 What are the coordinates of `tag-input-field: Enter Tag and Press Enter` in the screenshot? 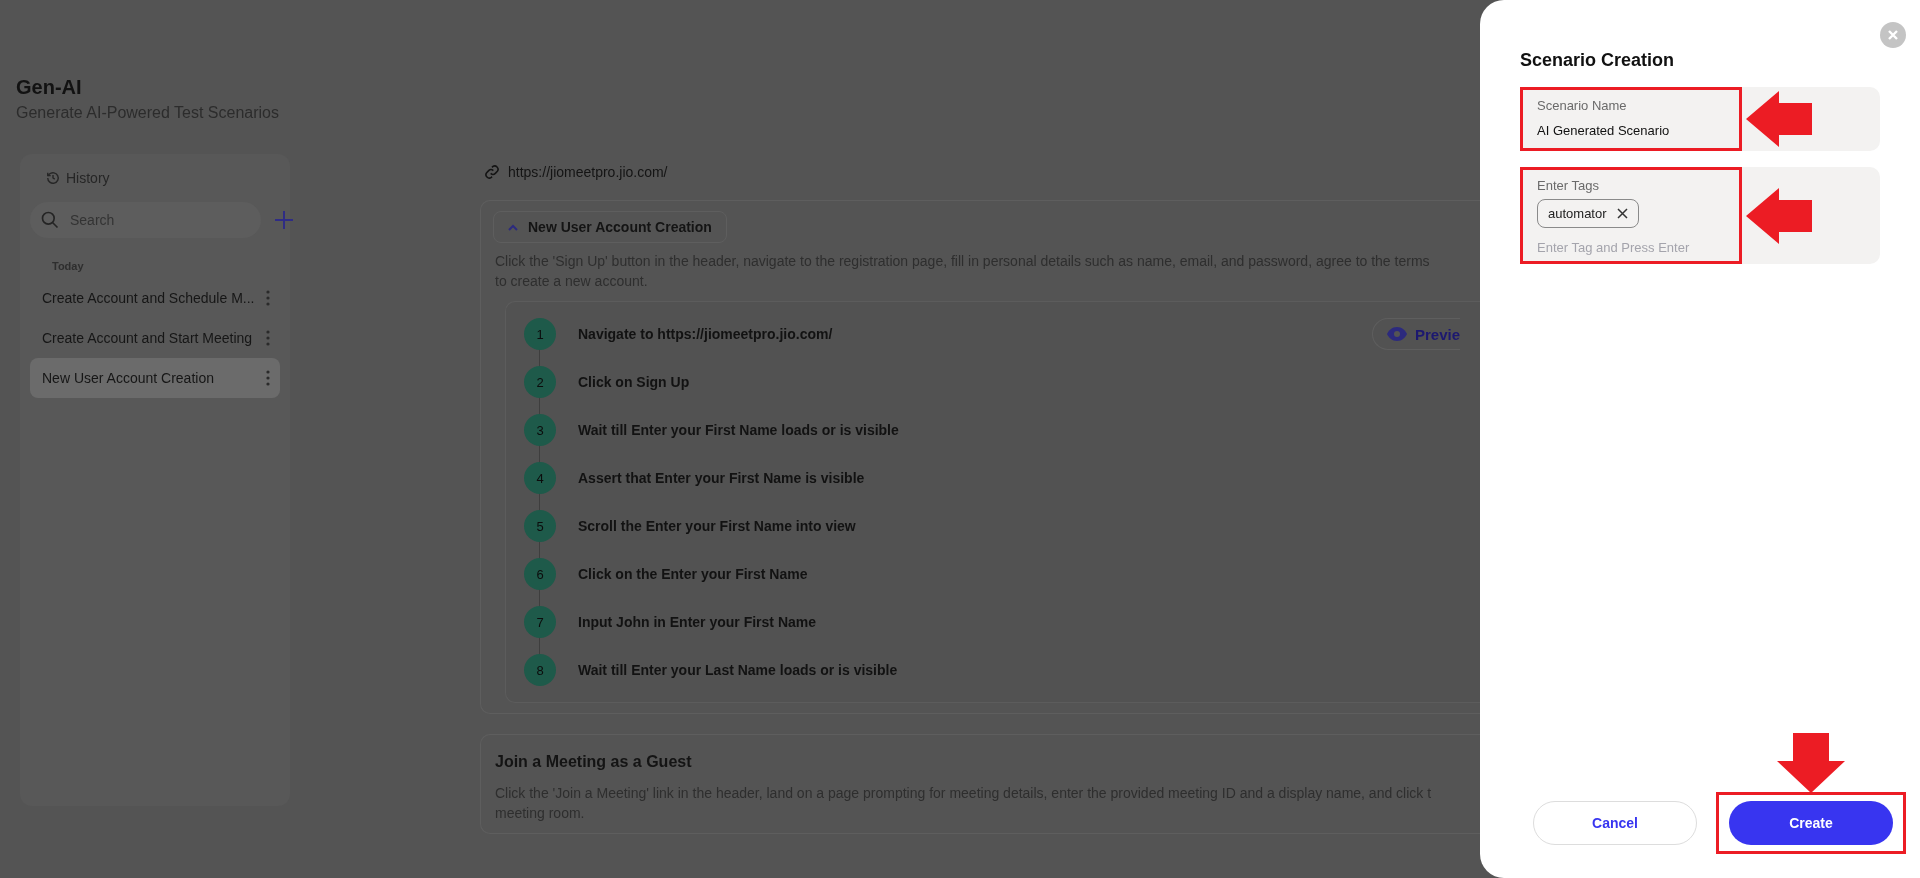 It's located at (1632, 247).